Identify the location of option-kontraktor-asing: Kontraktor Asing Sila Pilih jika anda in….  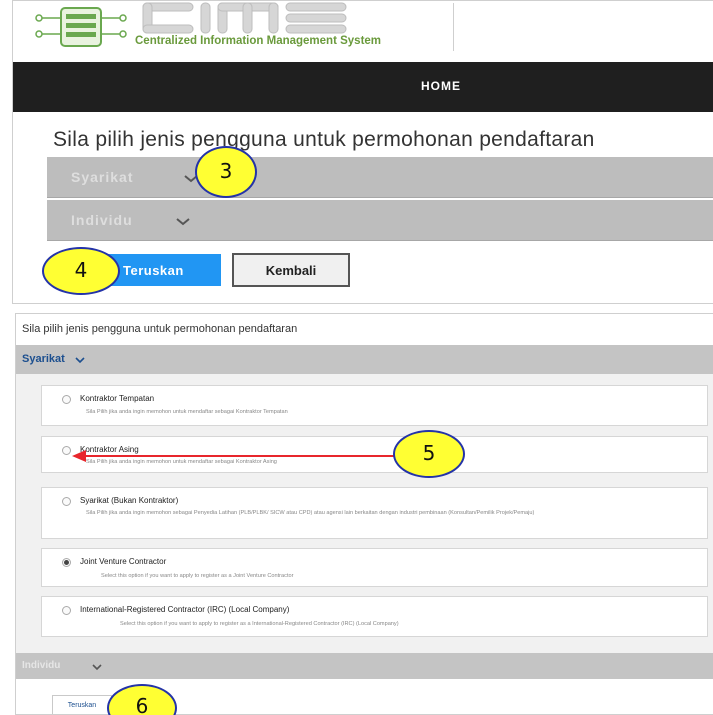
(374, 454).